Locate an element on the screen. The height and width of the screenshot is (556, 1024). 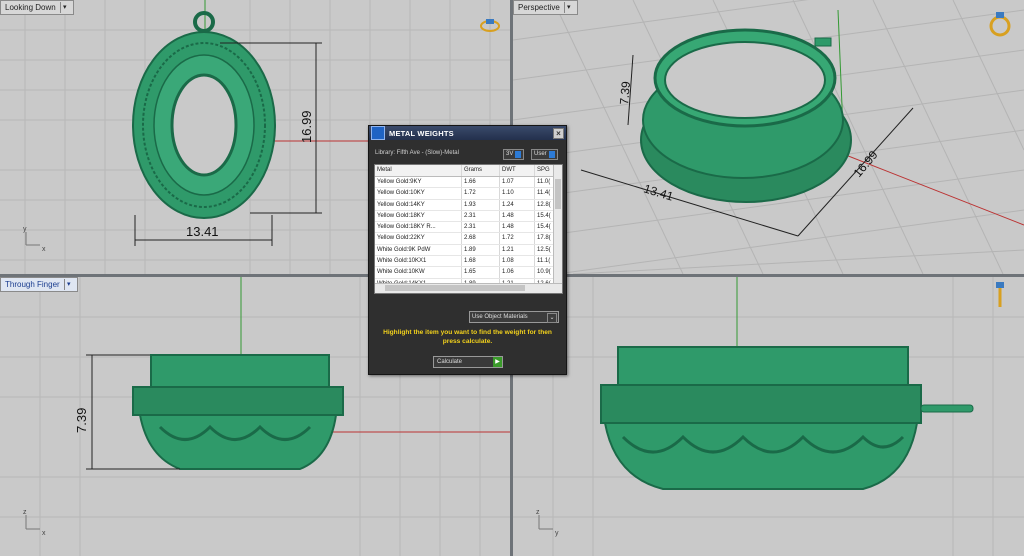
table-row: White Gold:10KW 1.65 1.06 10.9( is located at coordinates (468, 273).